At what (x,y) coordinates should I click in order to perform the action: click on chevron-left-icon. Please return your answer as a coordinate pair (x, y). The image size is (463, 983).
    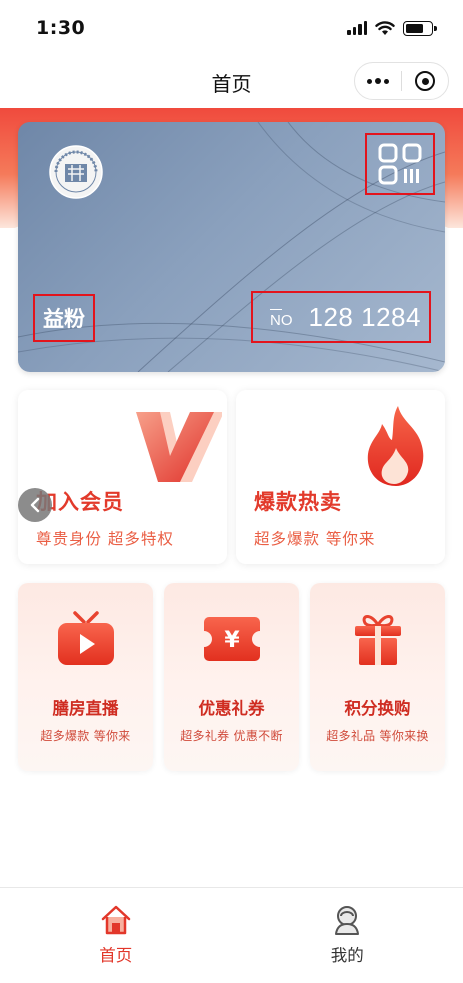
    Looking at the image, I should click on (35, 505).